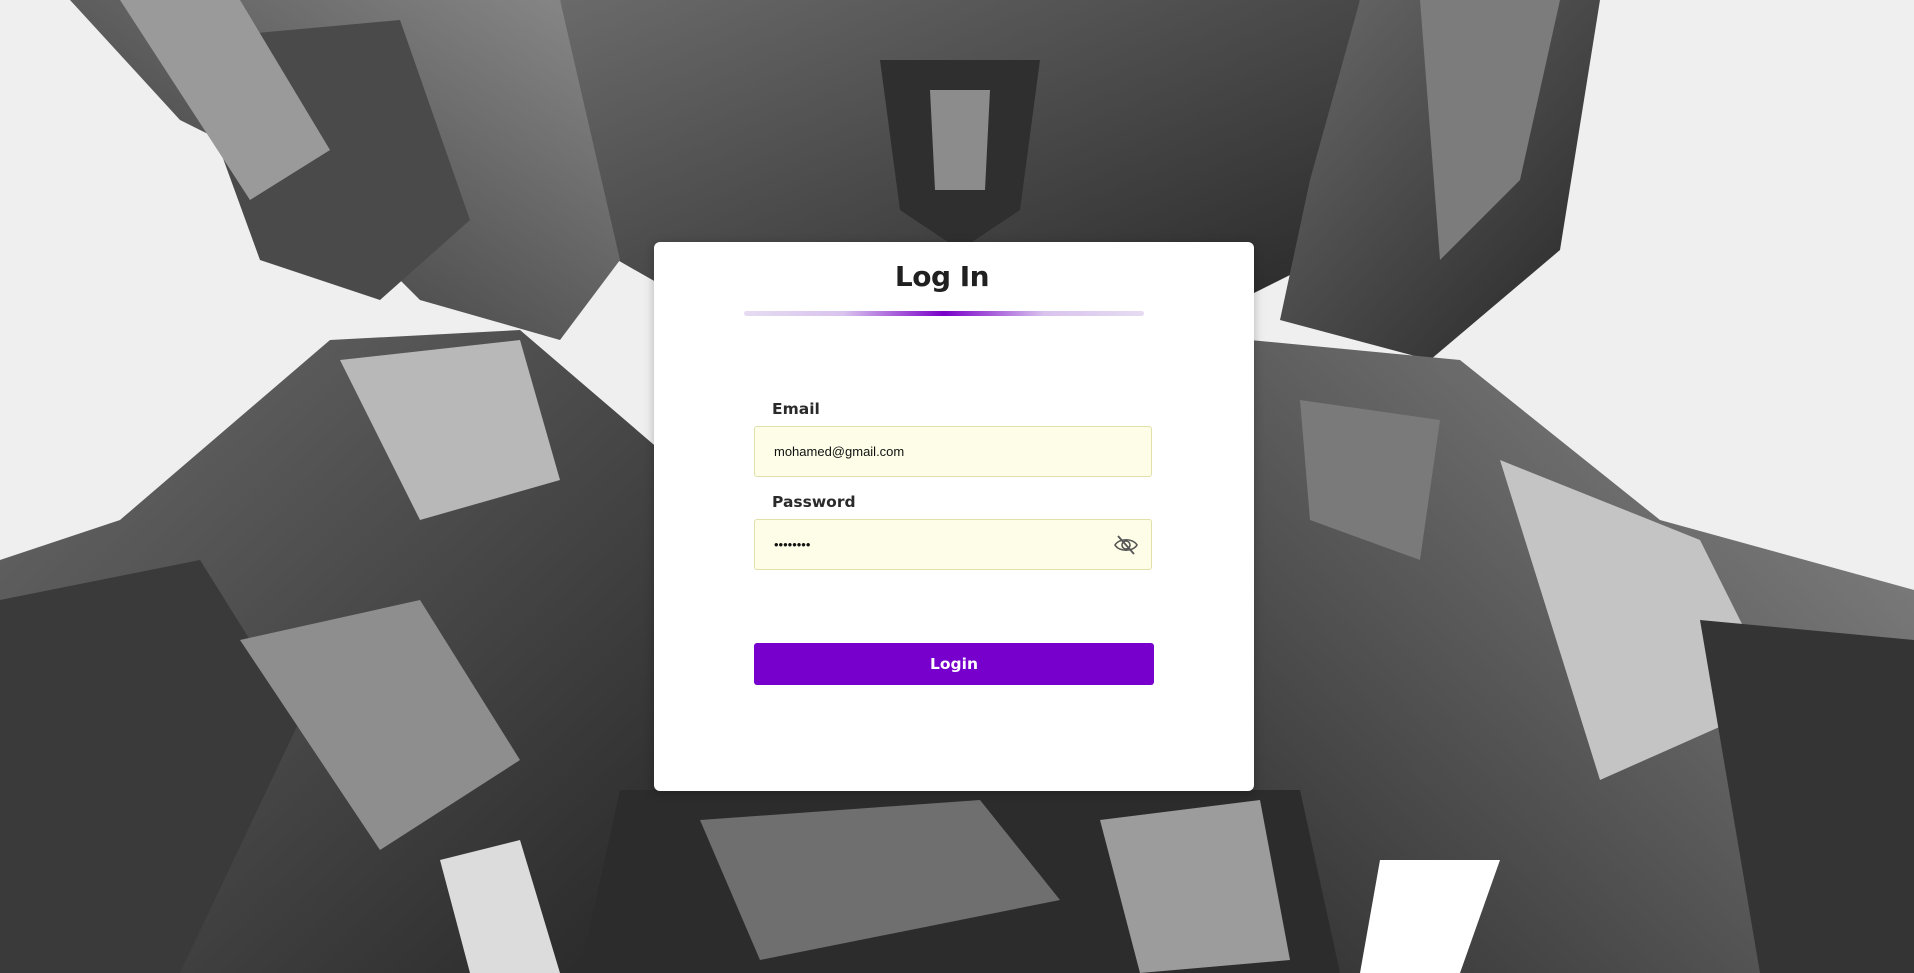 This screenshot has height=973, width=1914. Describe the element at coordinates (944, 544) in the screenshot. I see `password-input` at that location.